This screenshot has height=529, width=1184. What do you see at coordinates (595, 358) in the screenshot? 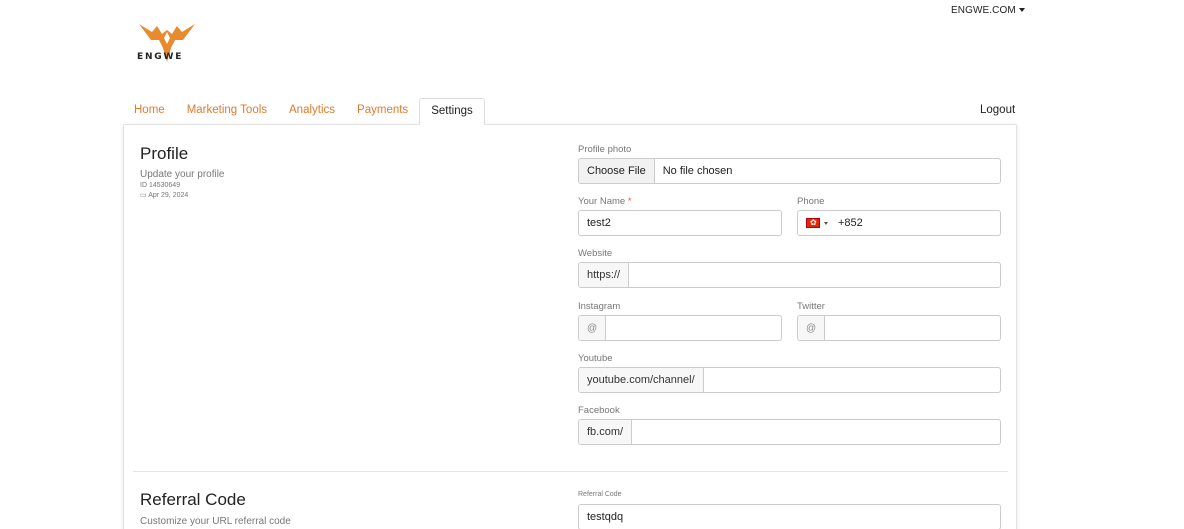
I see `youtube-label: Youtube` at bounding box center [595, 358].